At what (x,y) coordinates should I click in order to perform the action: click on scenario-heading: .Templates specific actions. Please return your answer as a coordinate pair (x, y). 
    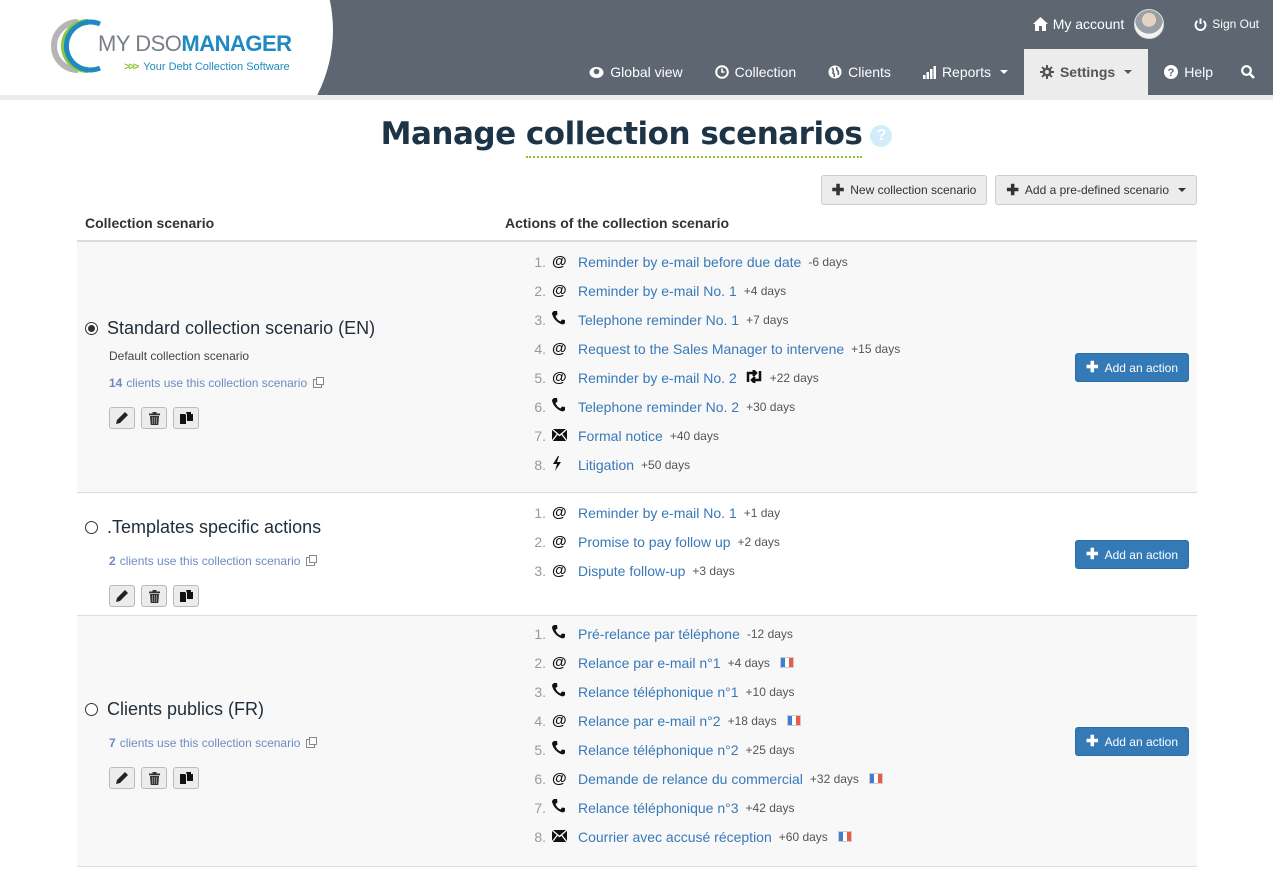
    Looking at the image, I should click on (203, 527).